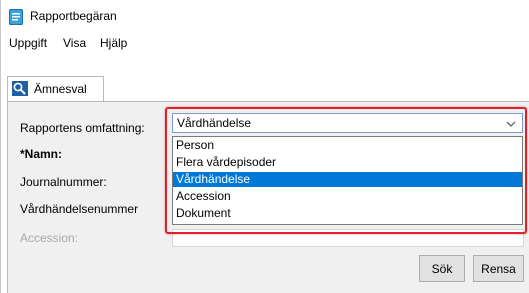  What do you see at coordinates (73, 16) in the screenshot?
I see `window-title: Rapportbegäran` at bounding box center [73, 16].